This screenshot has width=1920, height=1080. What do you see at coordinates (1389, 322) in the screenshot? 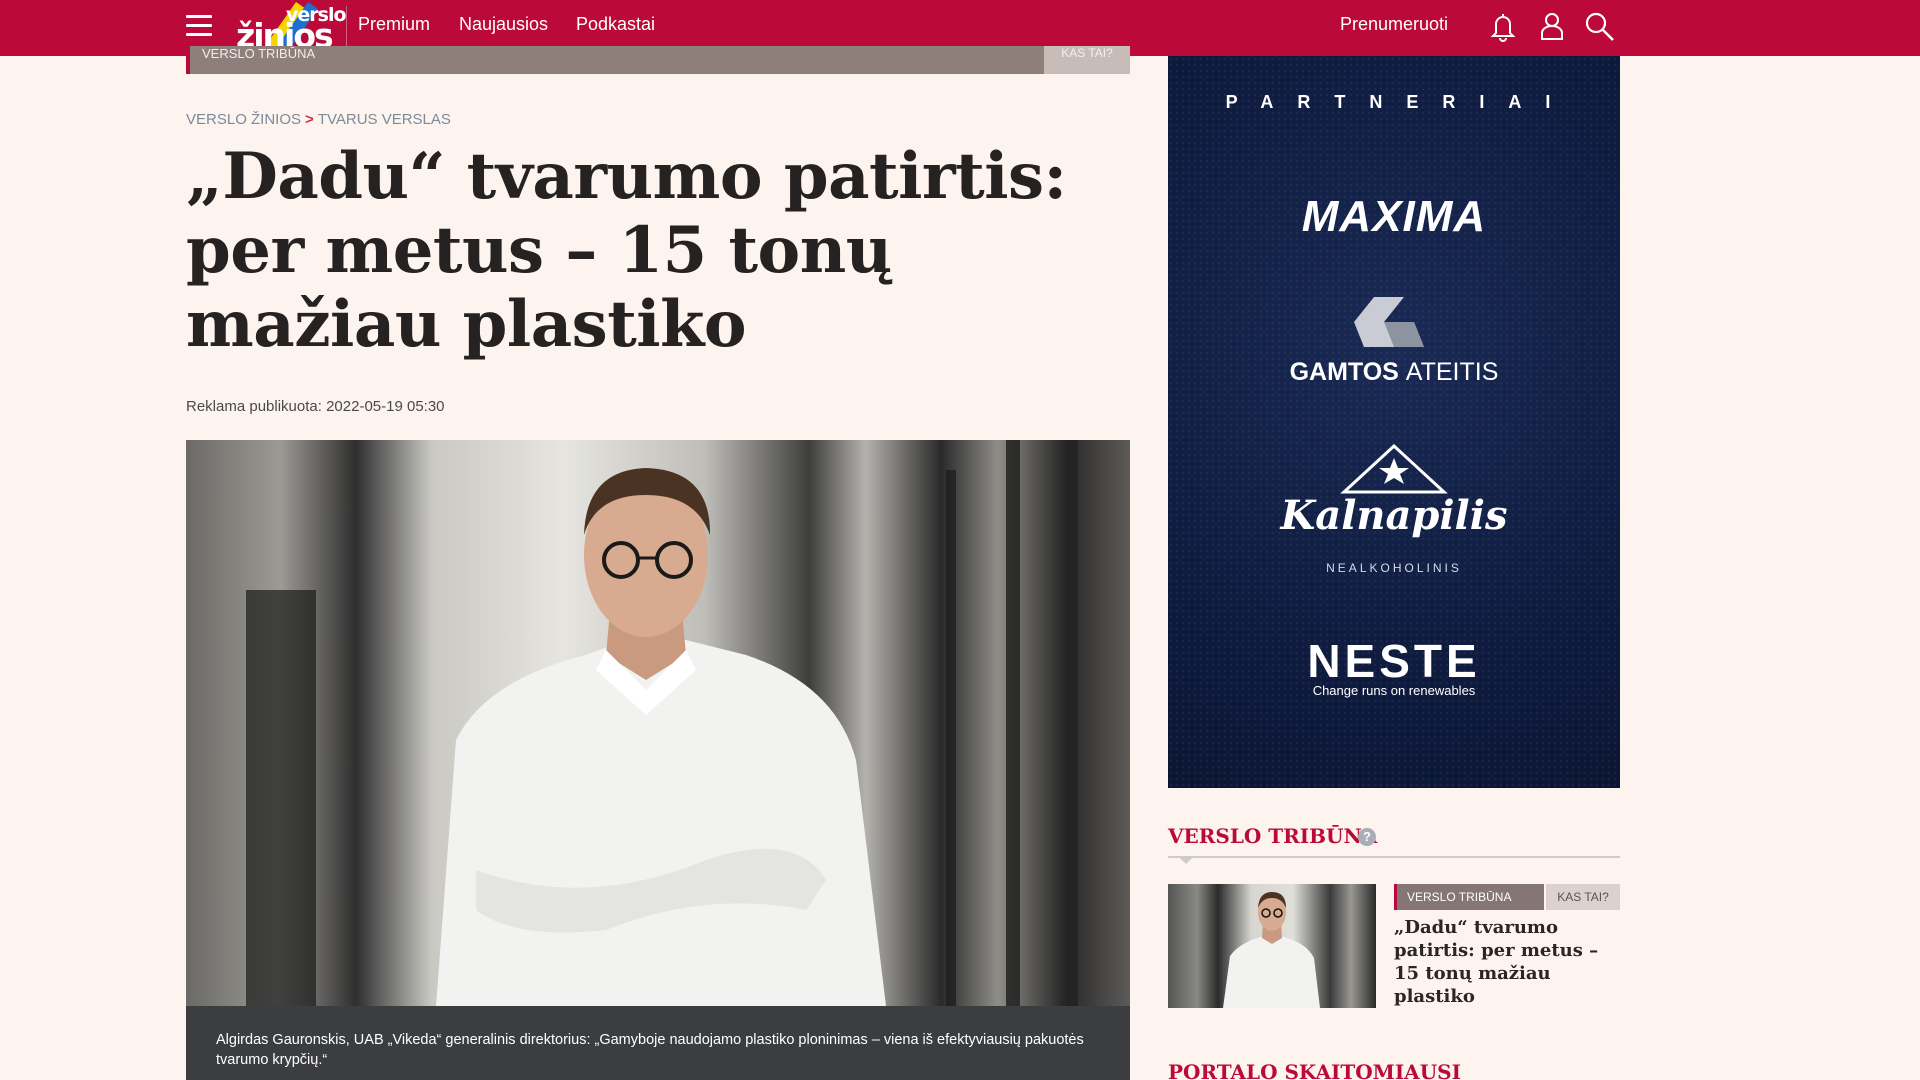
I see `gamtos-ateitis-icon` at bounding box center [1389, 322].